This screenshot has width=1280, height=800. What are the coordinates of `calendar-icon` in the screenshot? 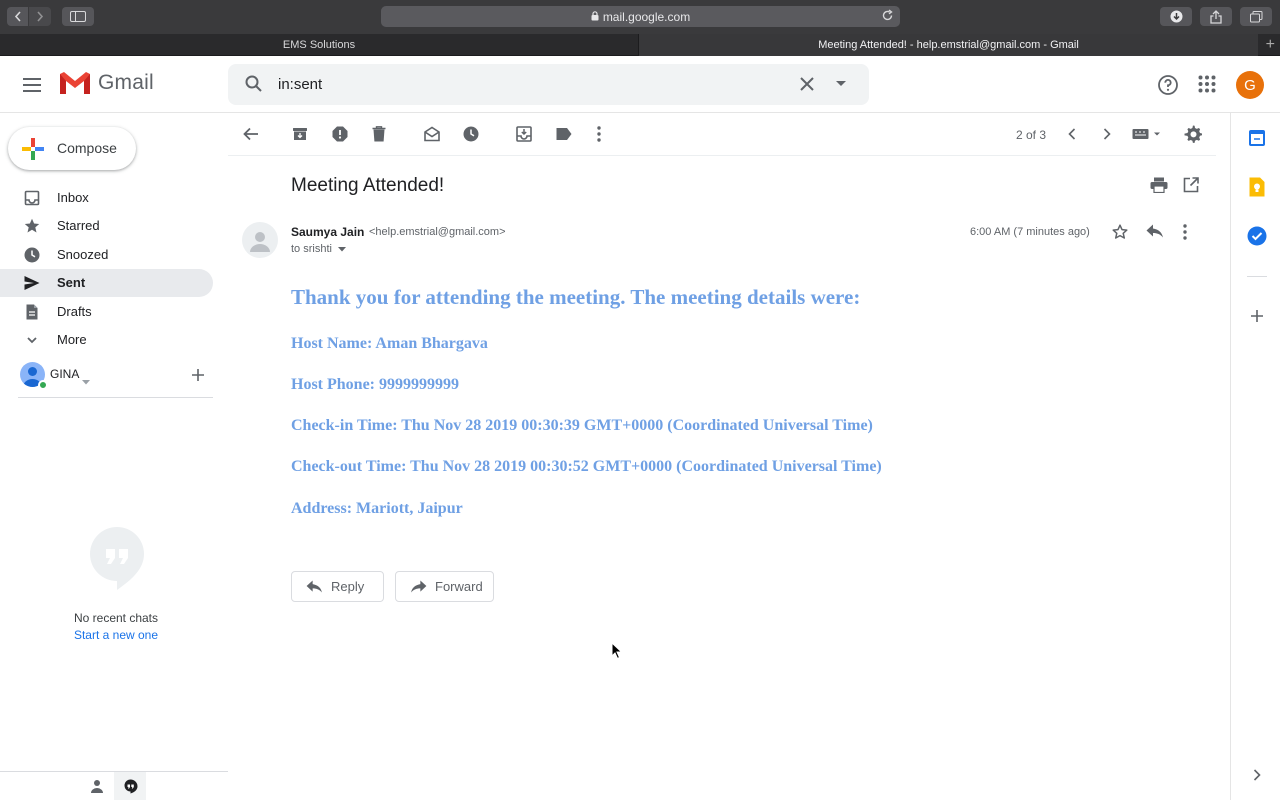 It's located at (1257, 138).